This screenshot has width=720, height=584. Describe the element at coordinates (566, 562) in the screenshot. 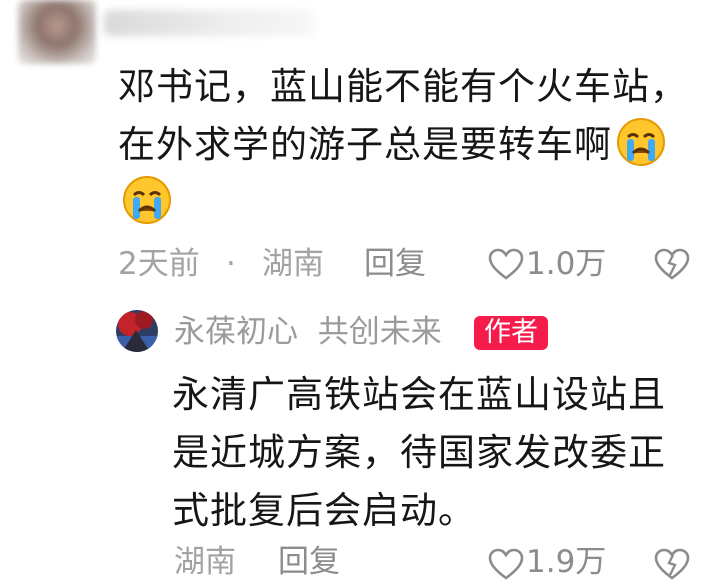

I see `reply-like-count: 1.9万` at that location.